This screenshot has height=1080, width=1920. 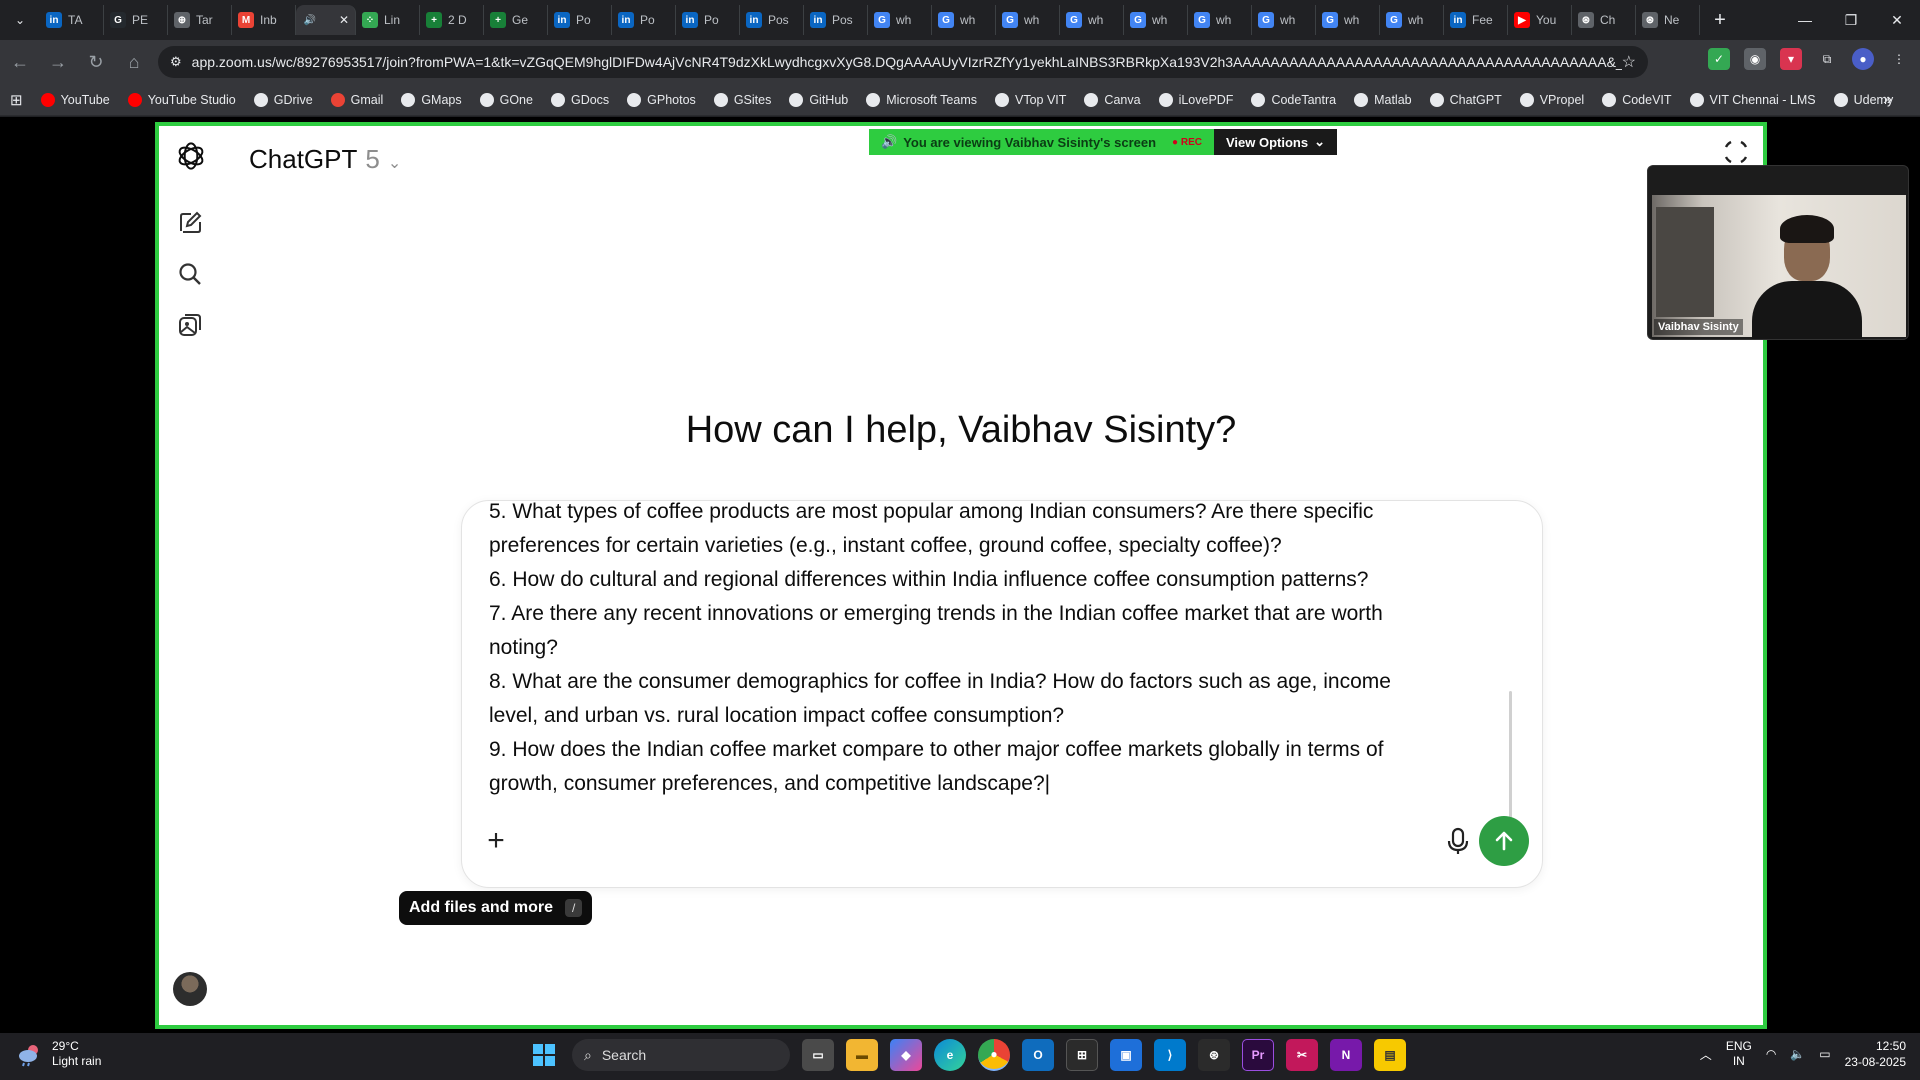 What do you see at coordinates (1276, 142) in the screenshot?
I see `view-options-button: View Options ⌄` at bounding box center [1276, 142].